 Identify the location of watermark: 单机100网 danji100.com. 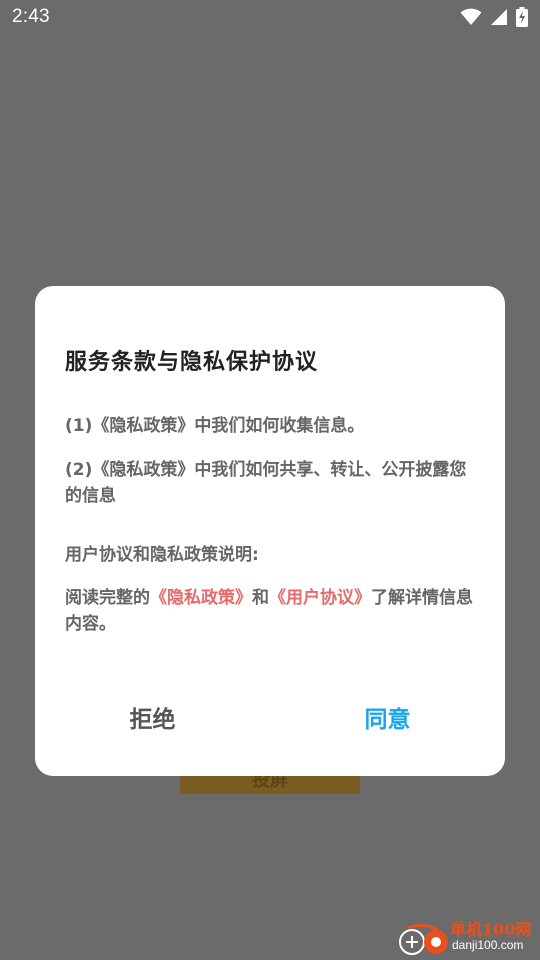
(465, 937).